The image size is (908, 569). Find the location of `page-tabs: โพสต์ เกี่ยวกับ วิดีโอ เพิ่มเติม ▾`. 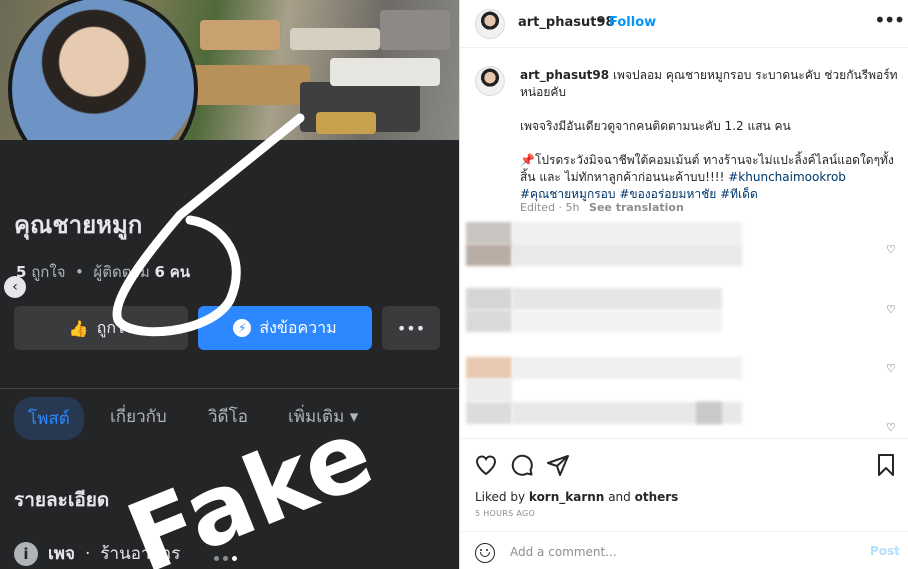

page-tabs: โพสต์ เกี่ยวกับ วิดีโอ เพิ่มเติม ▾ is located at coordinates (229, 421).